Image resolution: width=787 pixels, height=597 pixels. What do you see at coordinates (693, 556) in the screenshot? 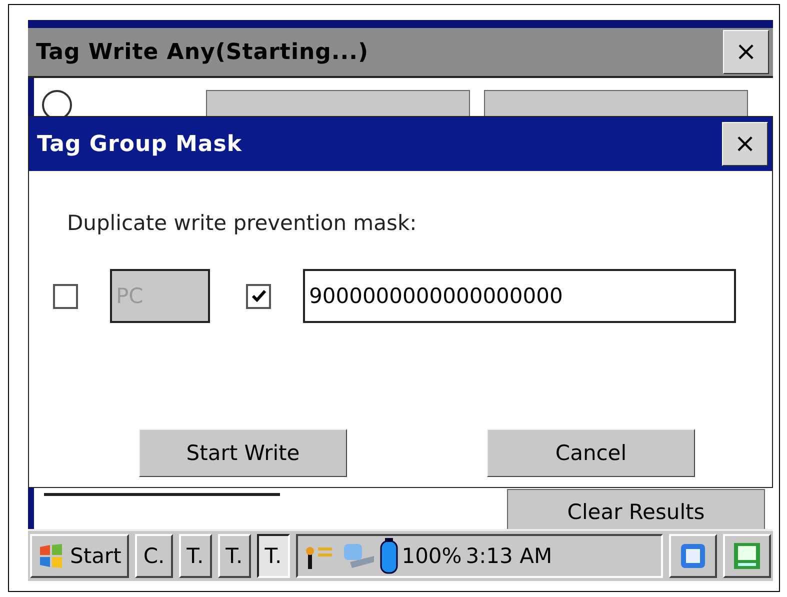
I see `sync-button` at bounding box center [693, 556].